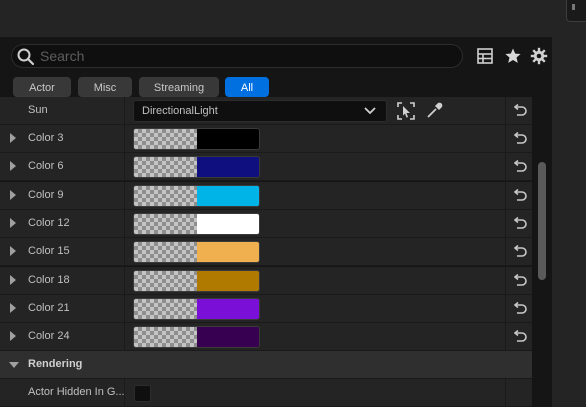 This screenshot has height=407, width=586. Describe the element at coordinates (49, 307) in the screenshot. I see `color-label: Color 21` at that location.